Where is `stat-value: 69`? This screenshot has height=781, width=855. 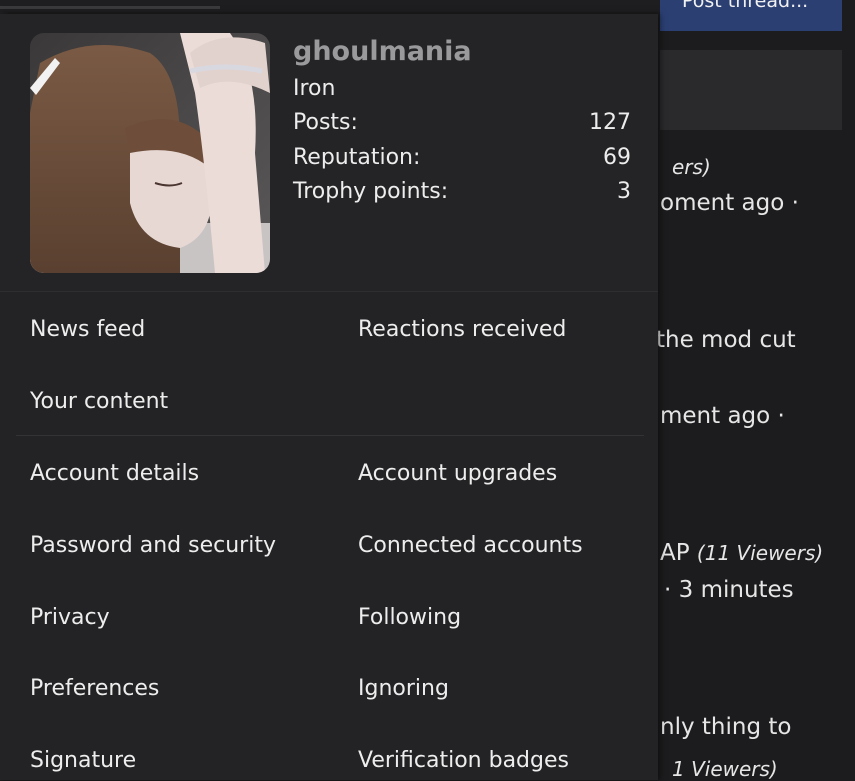
stat-value: 69 is located at coordinates (617, 157).